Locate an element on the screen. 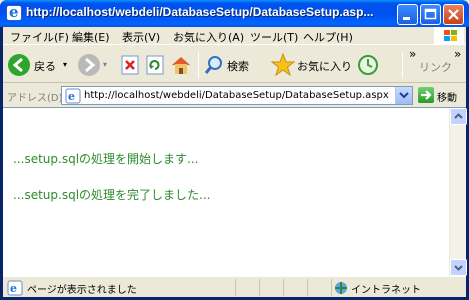  status-bar: e ページが表示されました イントラネット is located at coordinates (234, 286).